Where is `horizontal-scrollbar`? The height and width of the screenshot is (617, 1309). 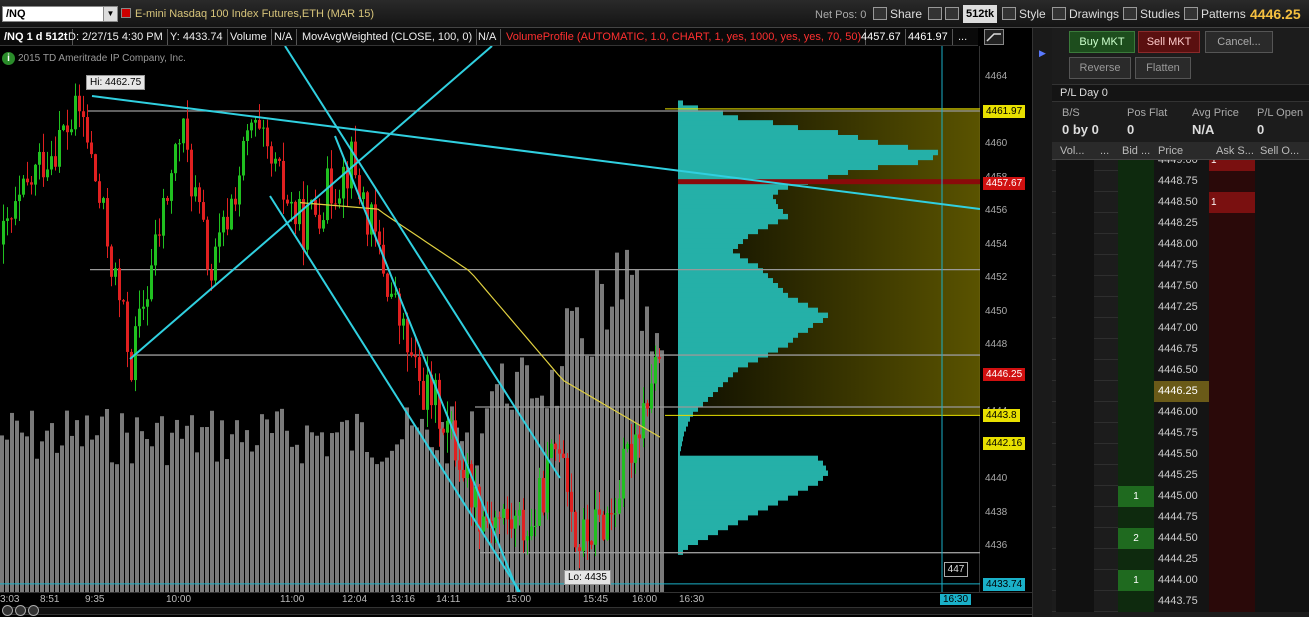
horizontal-scrollbar is located at coordinates (521, 611).